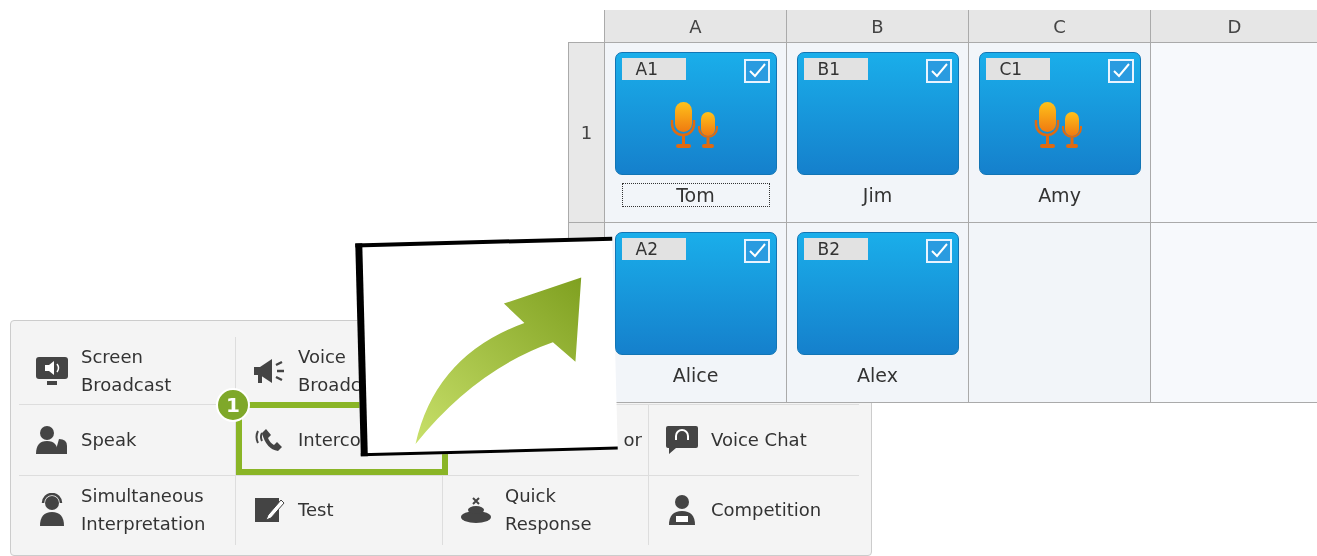 The height and width of the screenshot is (556, 1317). I want to click on seat-tile: B1, so click(877, 113).